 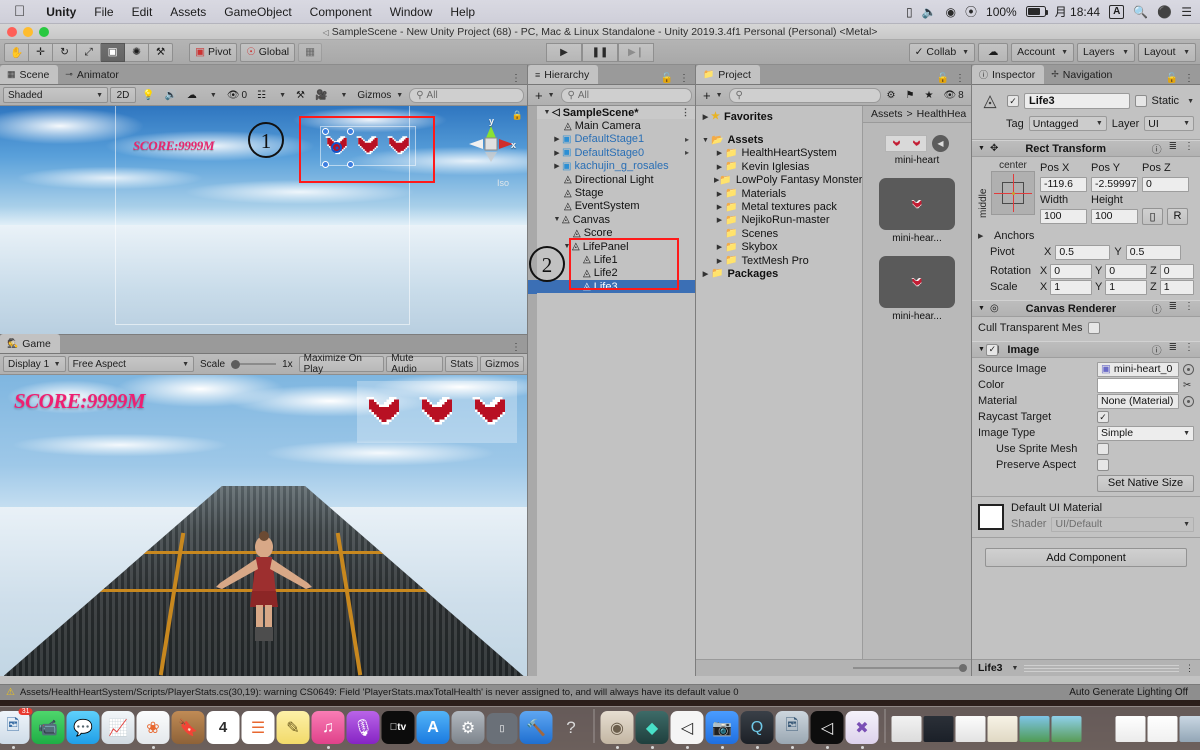 What do you see at coordinates (1013, 101) in the screenshot?
I see `object-enabled-checkbox: ✓` at bounding box center [1013, 101].